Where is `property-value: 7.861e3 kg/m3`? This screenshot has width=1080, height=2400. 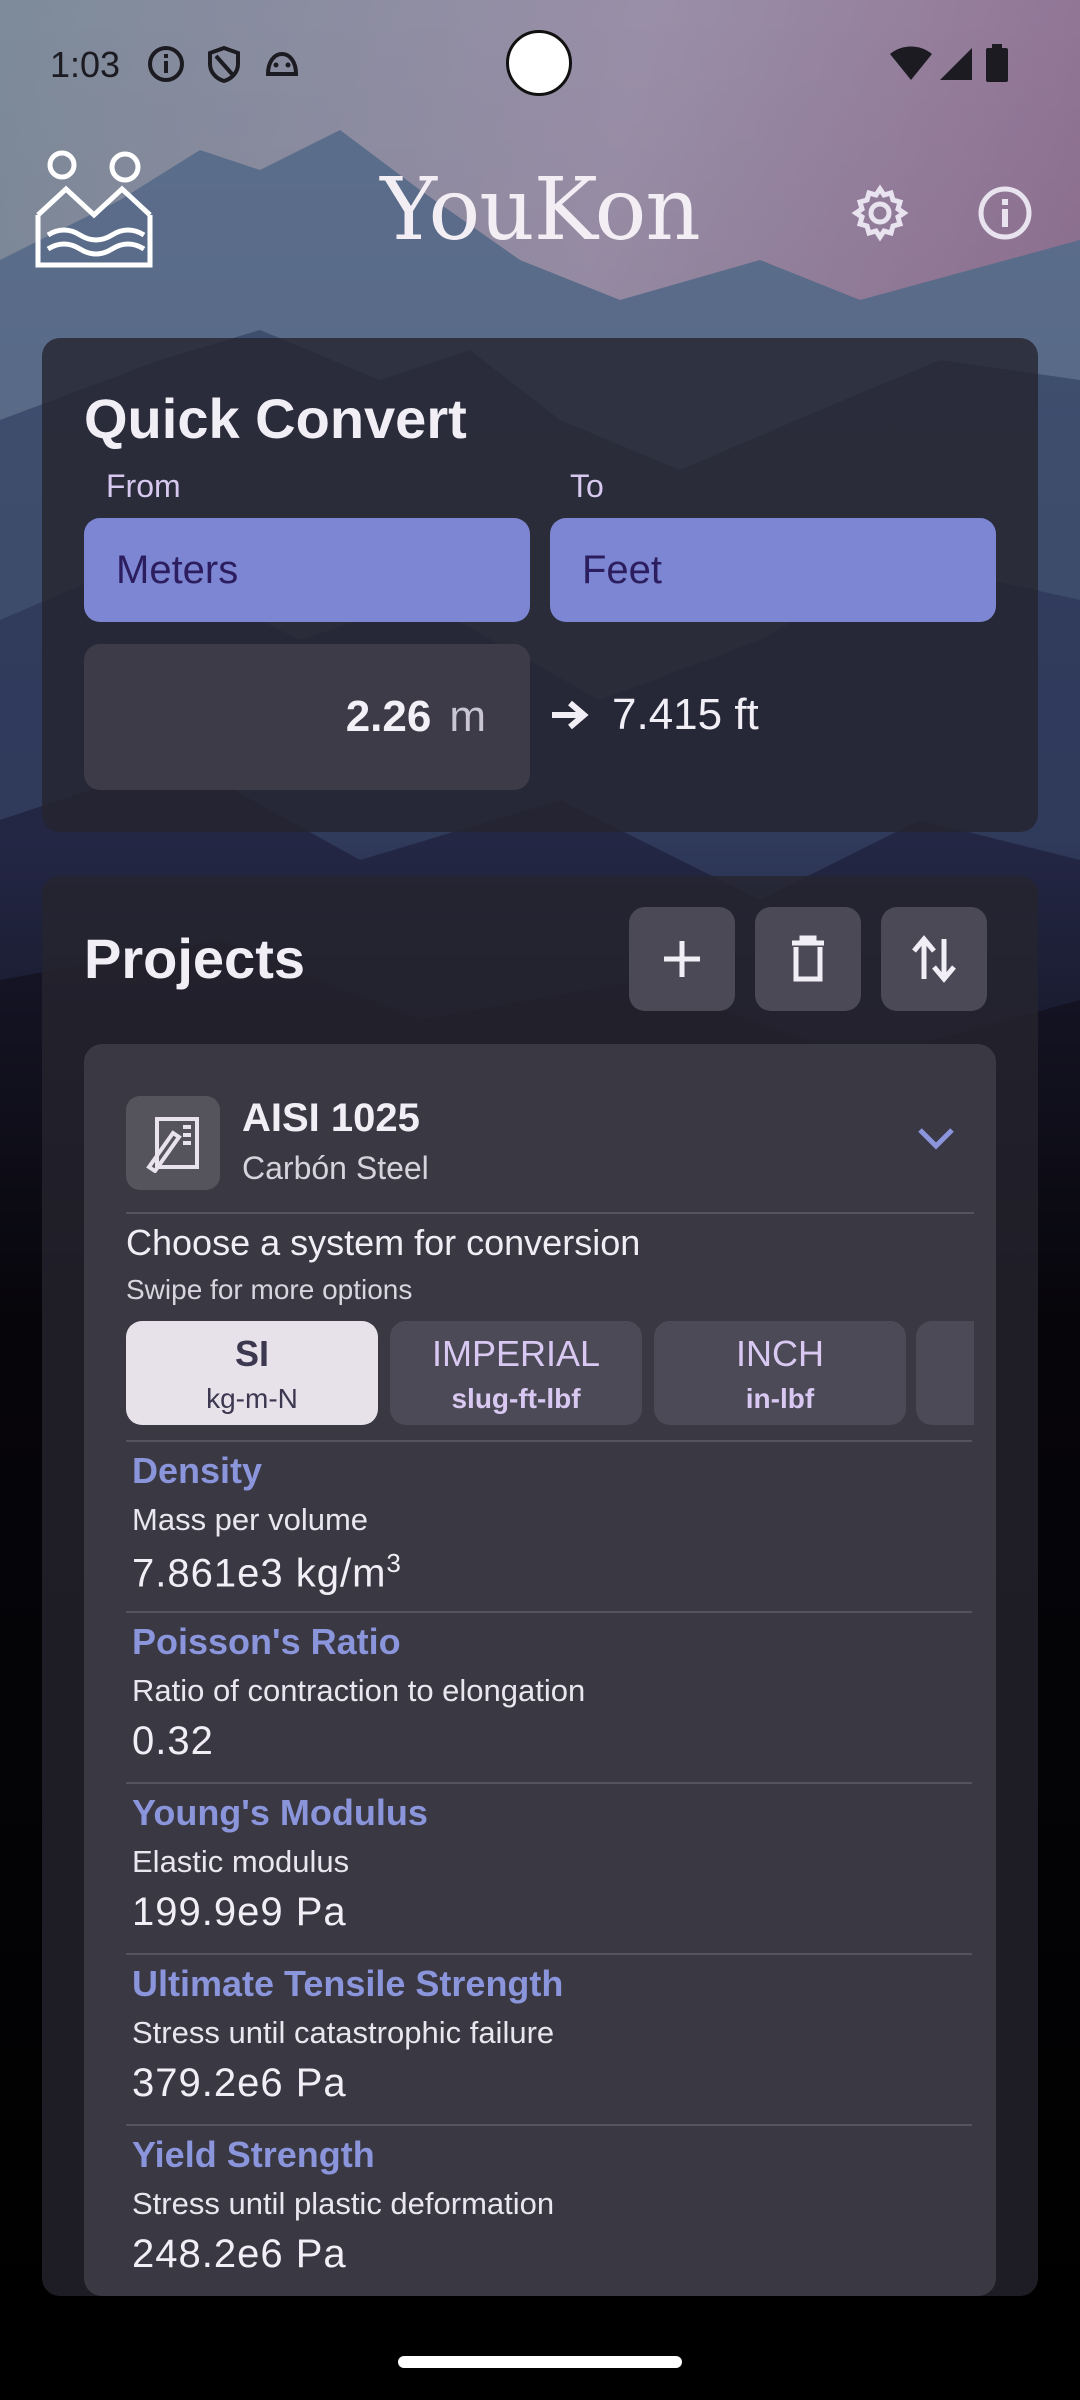 property-value: 7.861e3 kg/m3 is located at coordinates (267, 1572).